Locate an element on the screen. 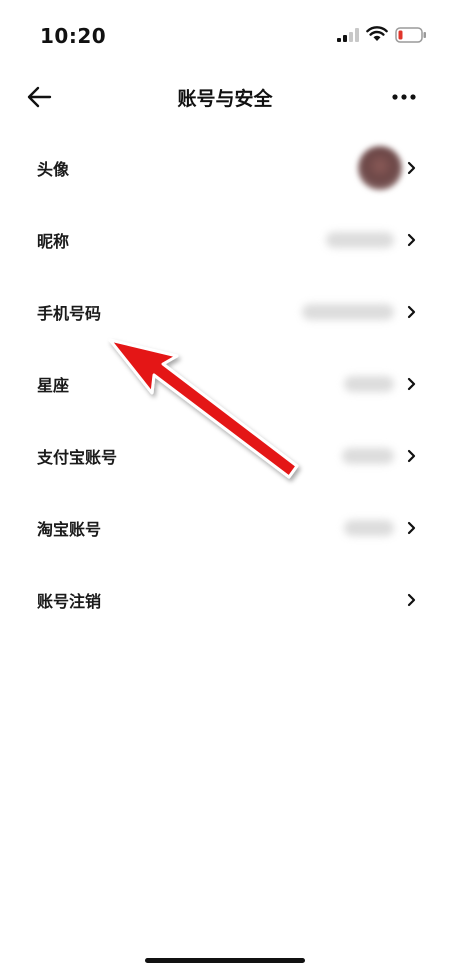 The width and height of the screenshot is (450, 974). settings-item-phone: 手机号码 is located at coordinates (225, 312).